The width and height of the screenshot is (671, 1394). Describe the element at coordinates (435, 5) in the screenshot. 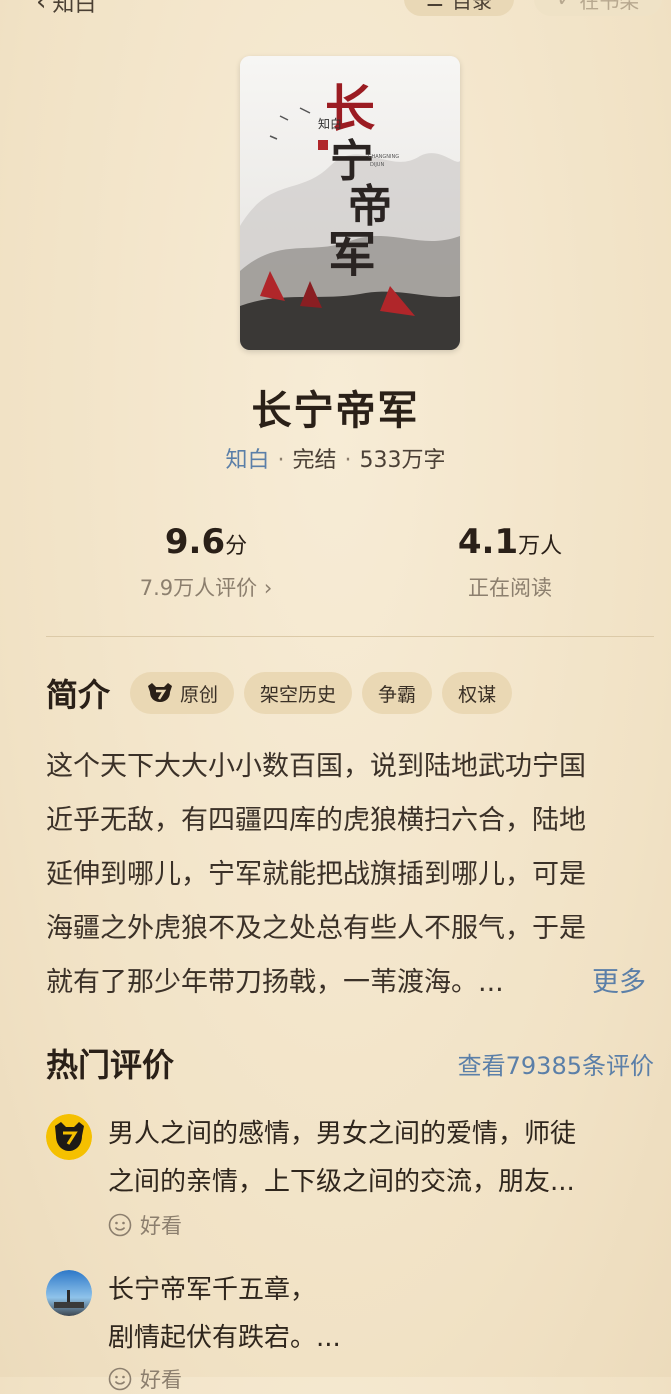

I see `list-icon: ☰` at that location.